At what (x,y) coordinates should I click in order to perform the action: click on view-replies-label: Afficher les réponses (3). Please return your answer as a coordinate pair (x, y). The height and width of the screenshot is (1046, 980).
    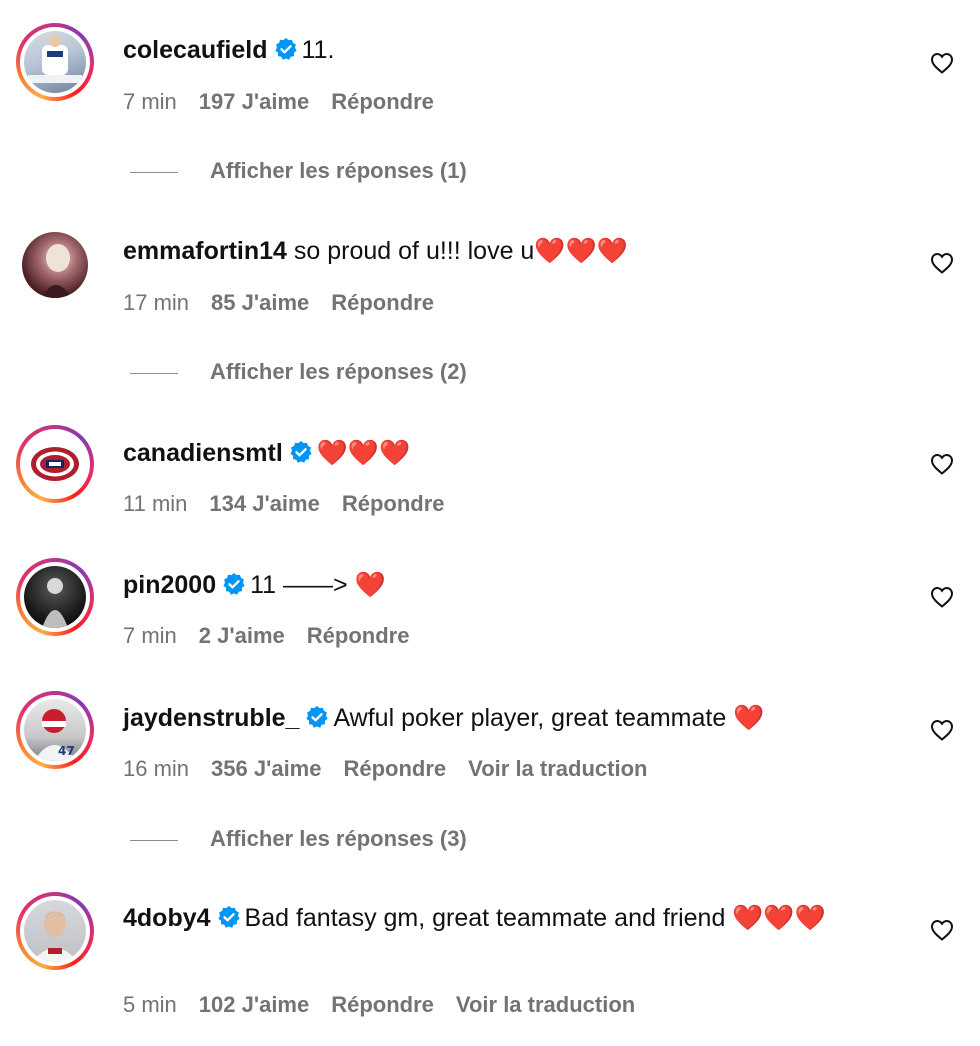
    Looking at the image, I should click on (338, 838).